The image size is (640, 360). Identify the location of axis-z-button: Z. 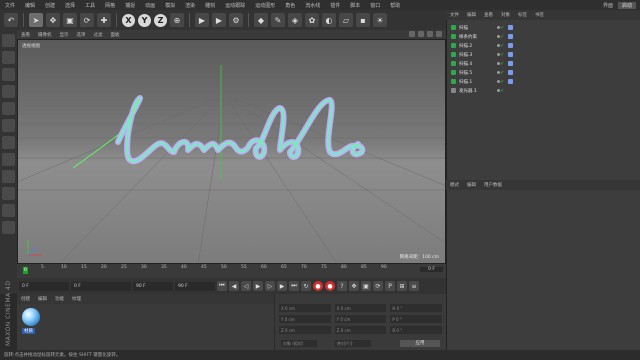
(160, 20).